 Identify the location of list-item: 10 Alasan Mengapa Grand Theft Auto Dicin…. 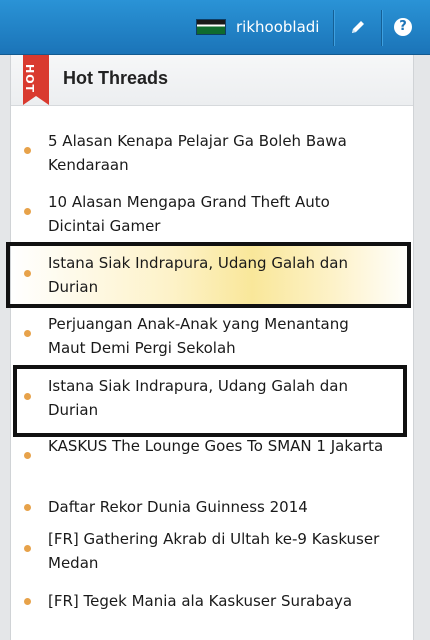
(212, 214).